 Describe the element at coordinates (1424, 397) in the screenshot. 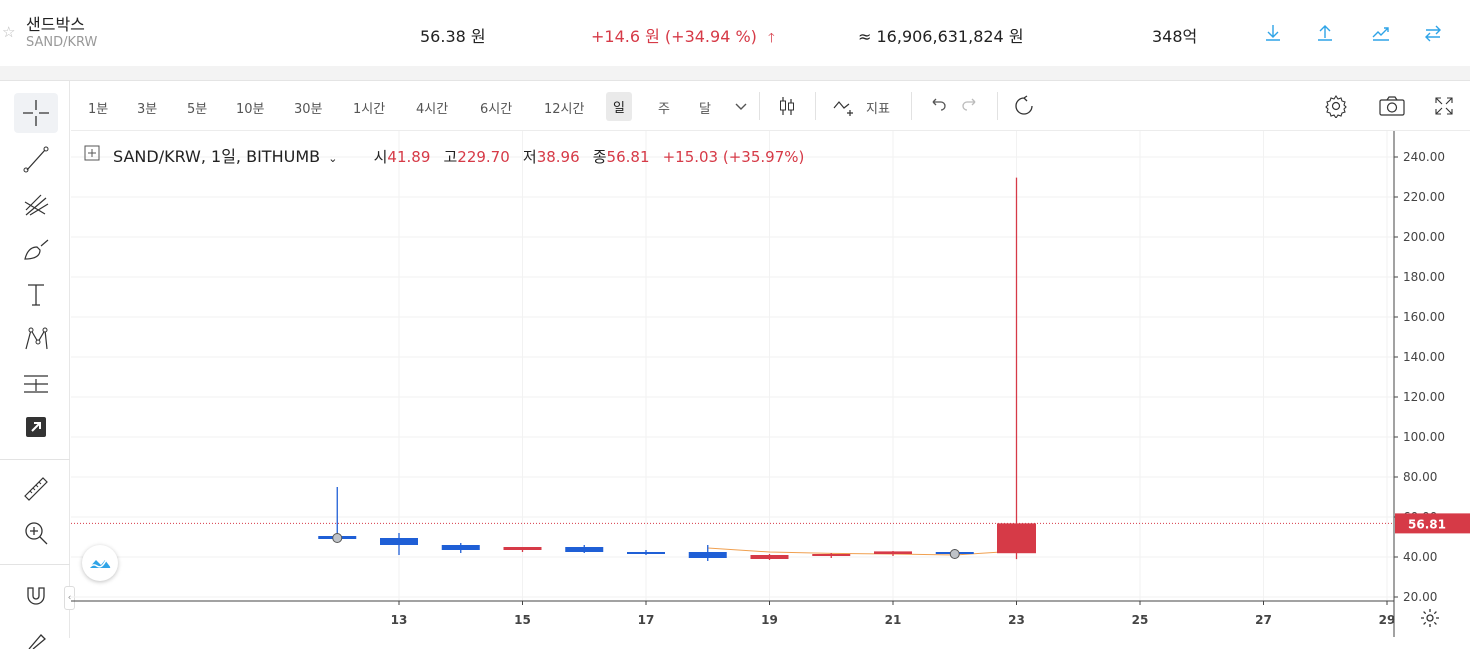

I see `y-tick-label: 120.00` at that location.